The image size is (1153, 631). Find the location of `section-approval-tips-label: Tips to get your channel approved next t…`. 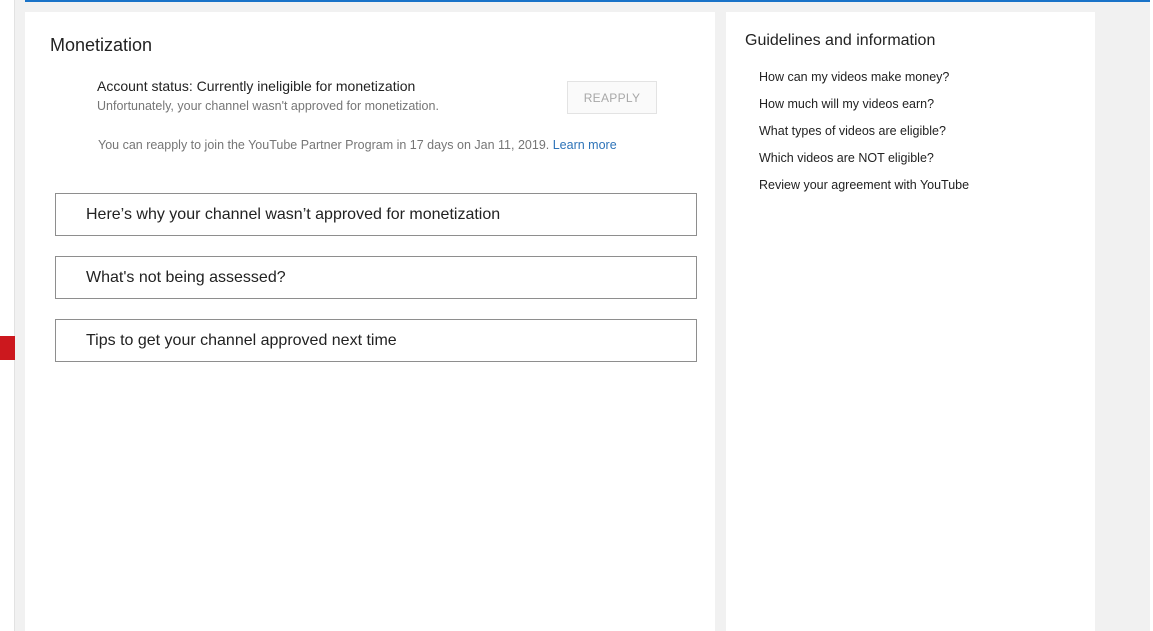

section-approval-tips-label: Tips to get your channel approved next t… is located at coordinates (241, 340).